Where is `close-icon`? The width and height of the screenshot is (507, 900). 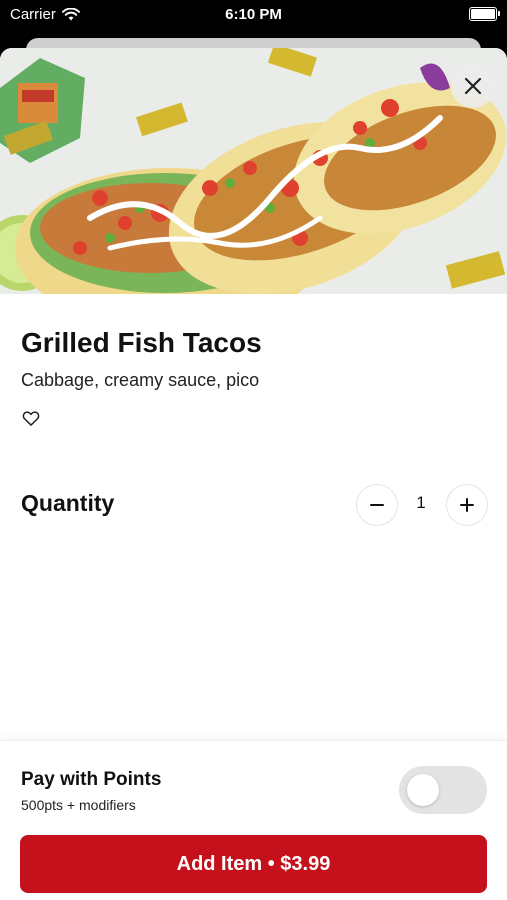
close-icon is located at coordinates (473, 86).